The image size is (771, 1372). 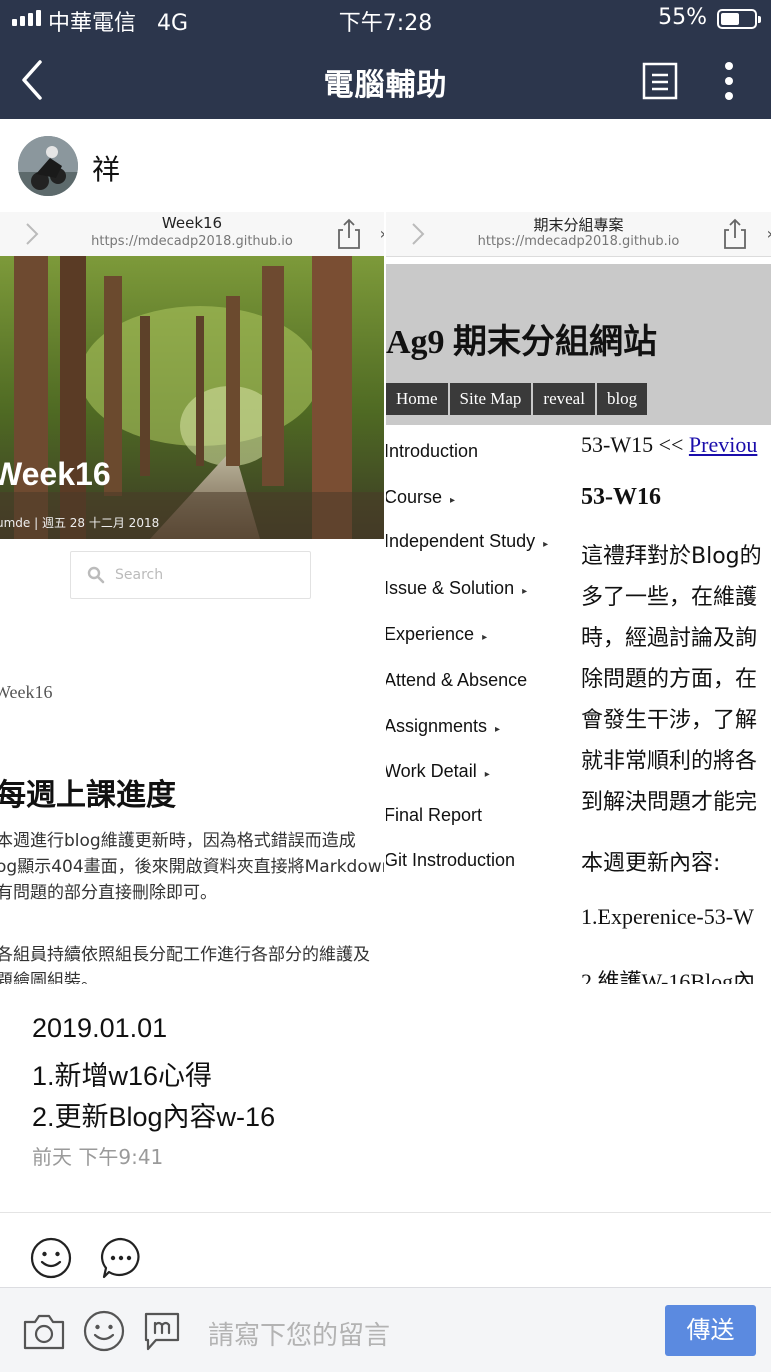 What do you see at coordinates (490, 399) in the screenshot?
I see `menu-site-map: Site Map` at bounding box center [490, 399].